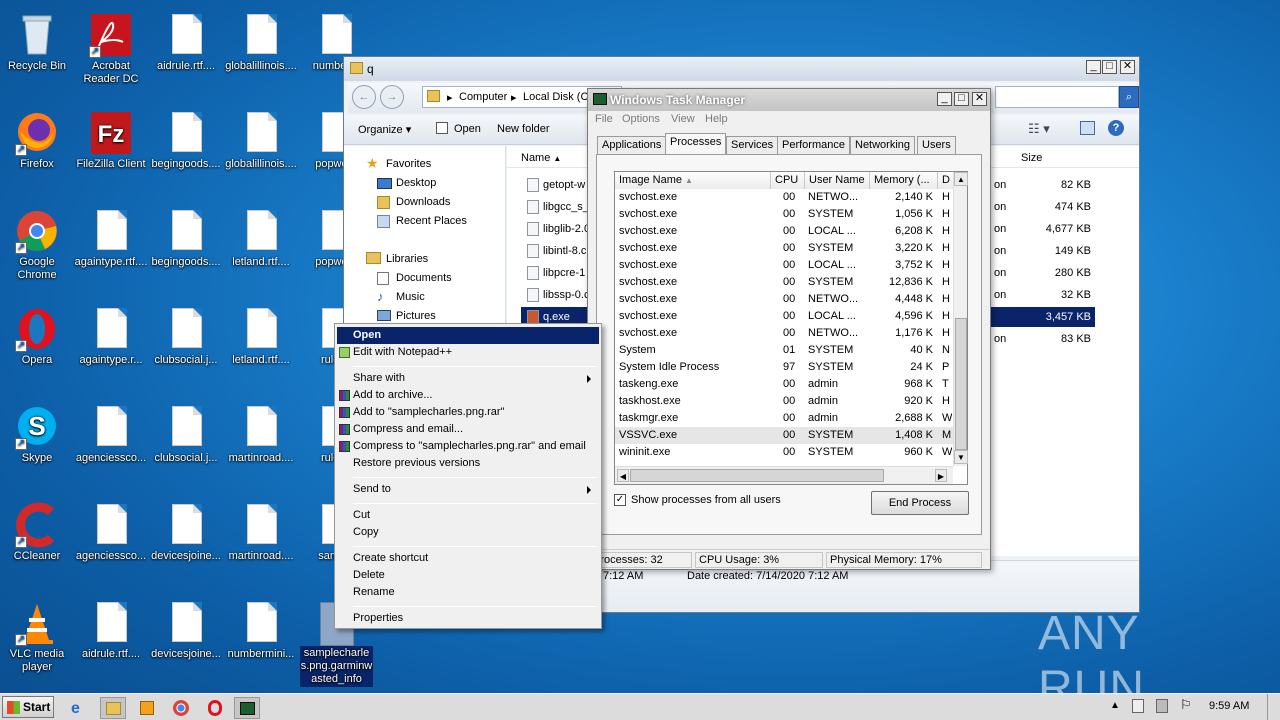 The width and height of the screenshot is (1280, 720). I want to click on nav-music: Music, so click(410, 297).